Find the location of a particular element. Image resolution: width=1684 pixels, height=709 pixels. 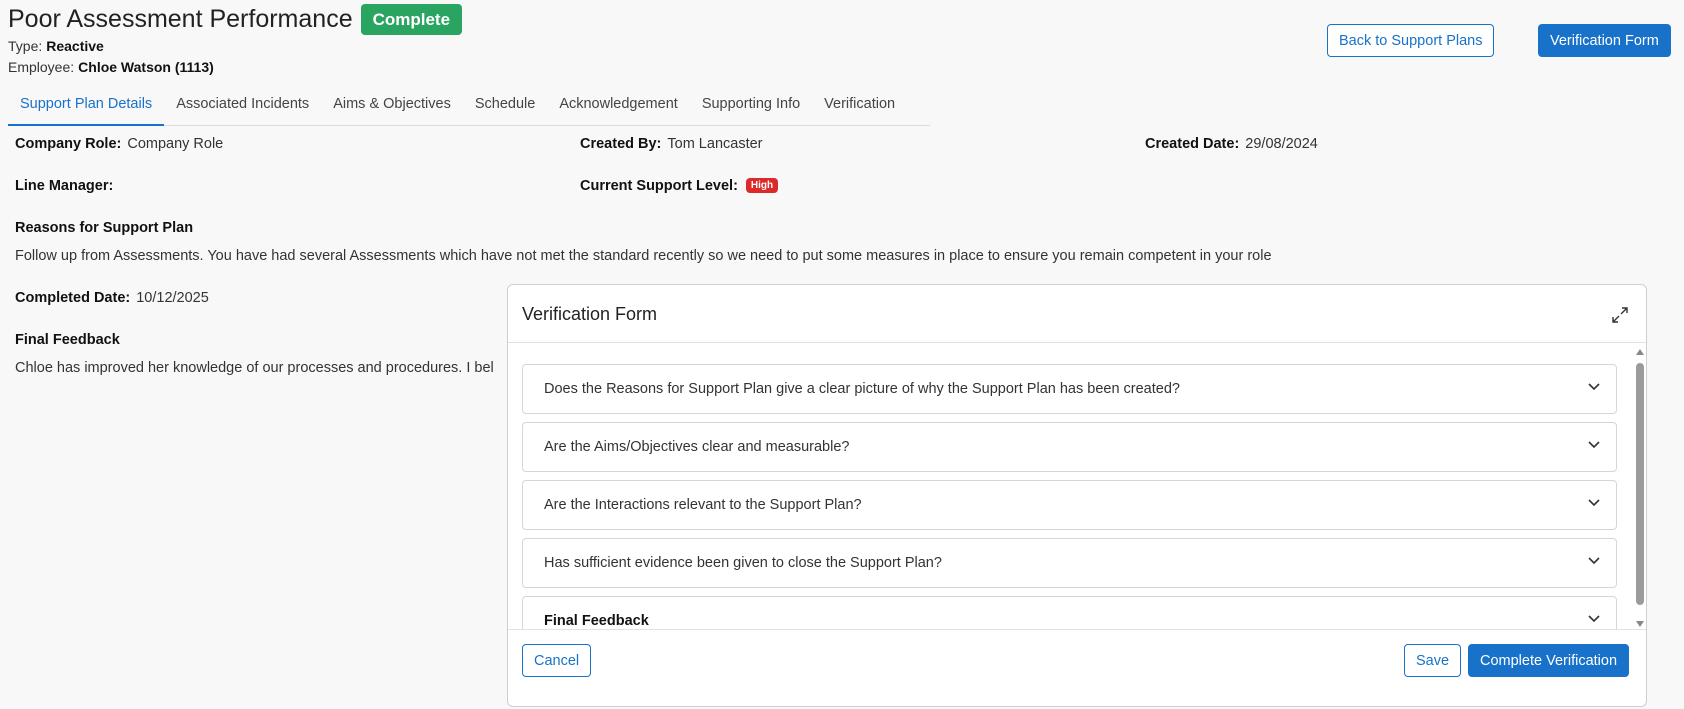

created-date-field: Created Date: 29/08/2024 is located at coordinates (1231, 144).